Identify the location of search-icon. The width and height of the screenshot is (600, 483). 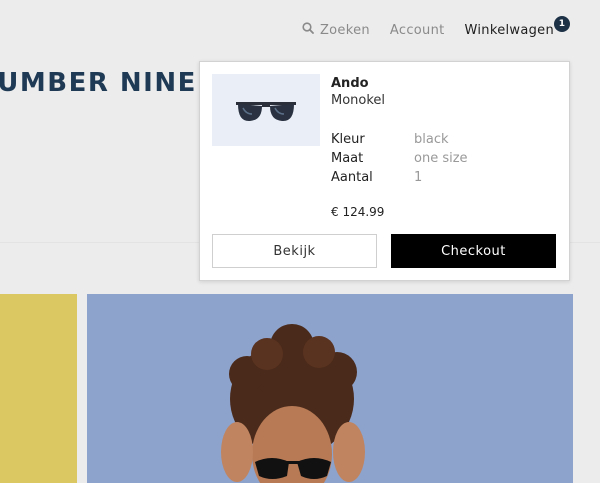
(308, 30).